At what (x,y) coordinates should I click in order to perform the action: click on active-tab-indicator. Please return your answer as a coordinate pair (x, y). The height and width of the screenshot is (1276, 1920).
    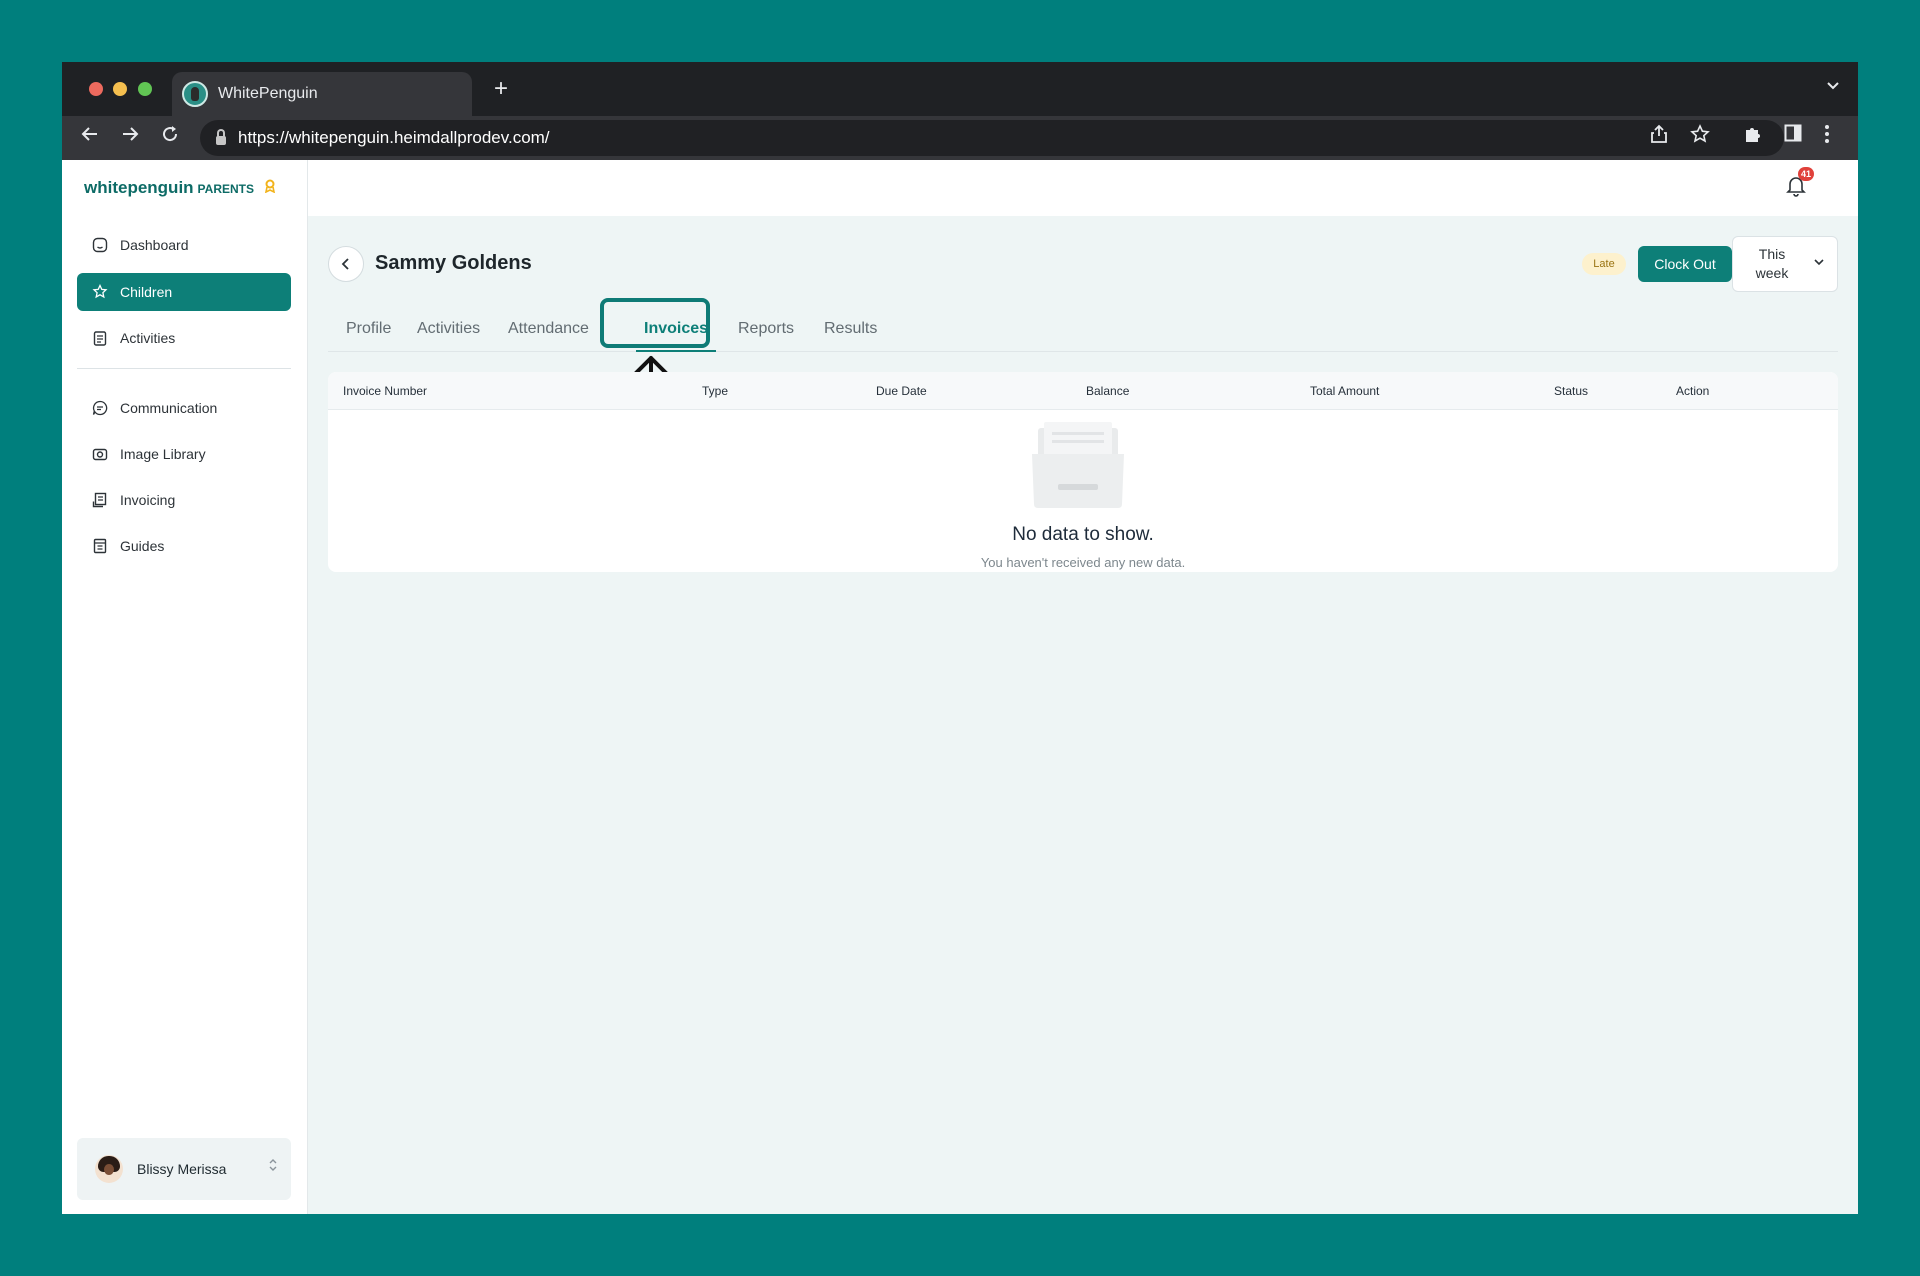
    Looking at the image, I should click on (676, 351).